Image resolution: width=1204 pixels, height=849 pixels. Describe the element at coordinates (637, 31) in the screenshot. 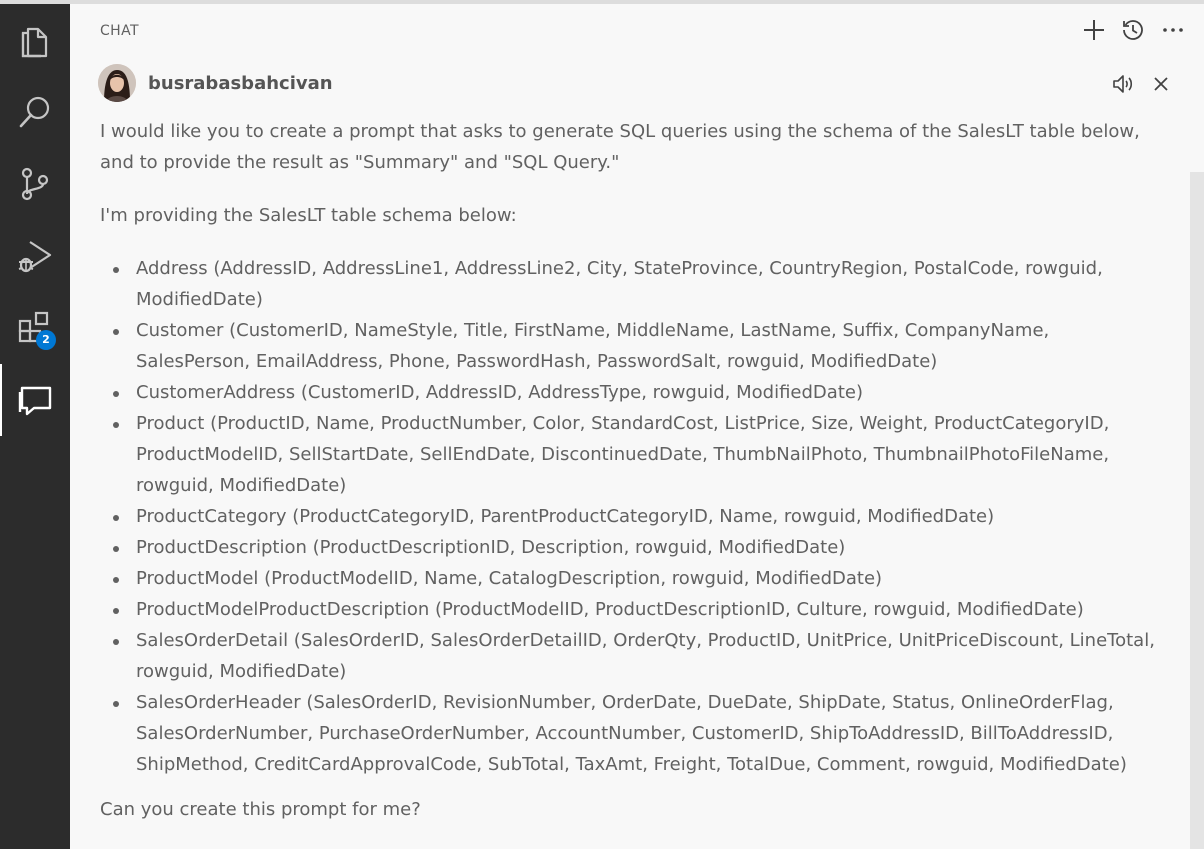

I see `chat-panel-header: CHAT` at that location.